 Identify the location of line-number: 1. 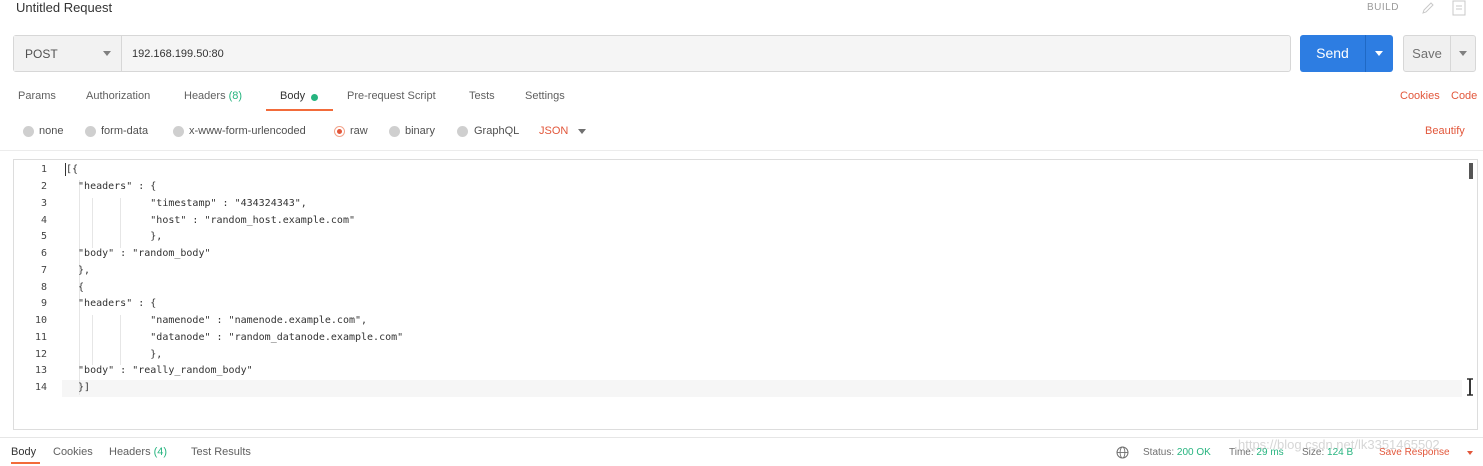
(43, 169).